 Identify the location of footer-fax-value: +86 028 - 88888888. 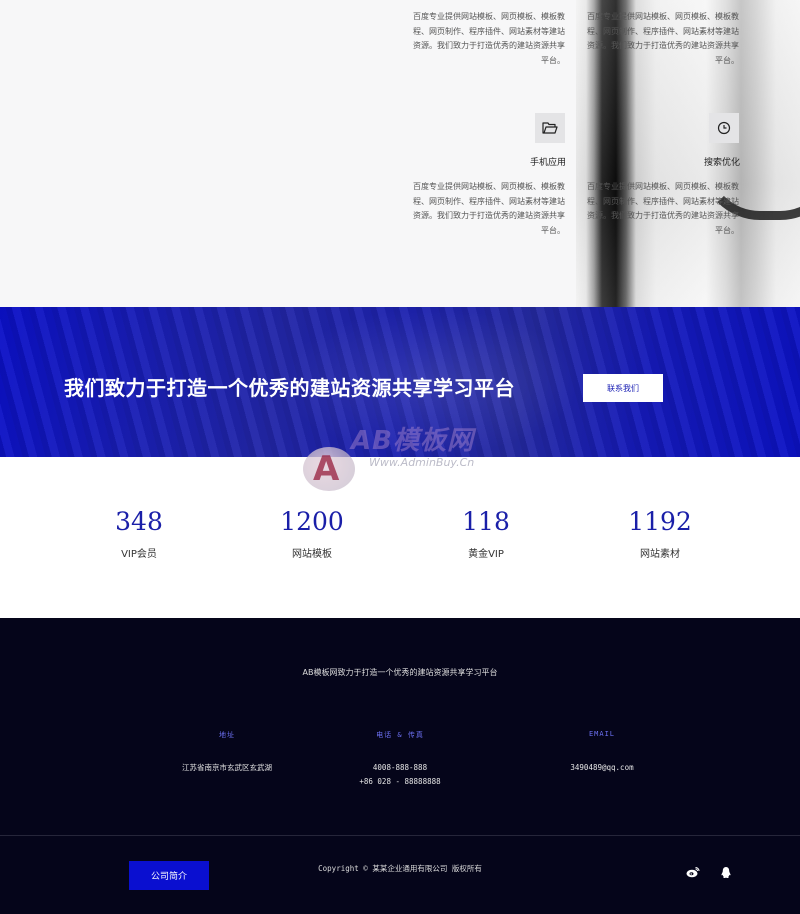
(400, 781).